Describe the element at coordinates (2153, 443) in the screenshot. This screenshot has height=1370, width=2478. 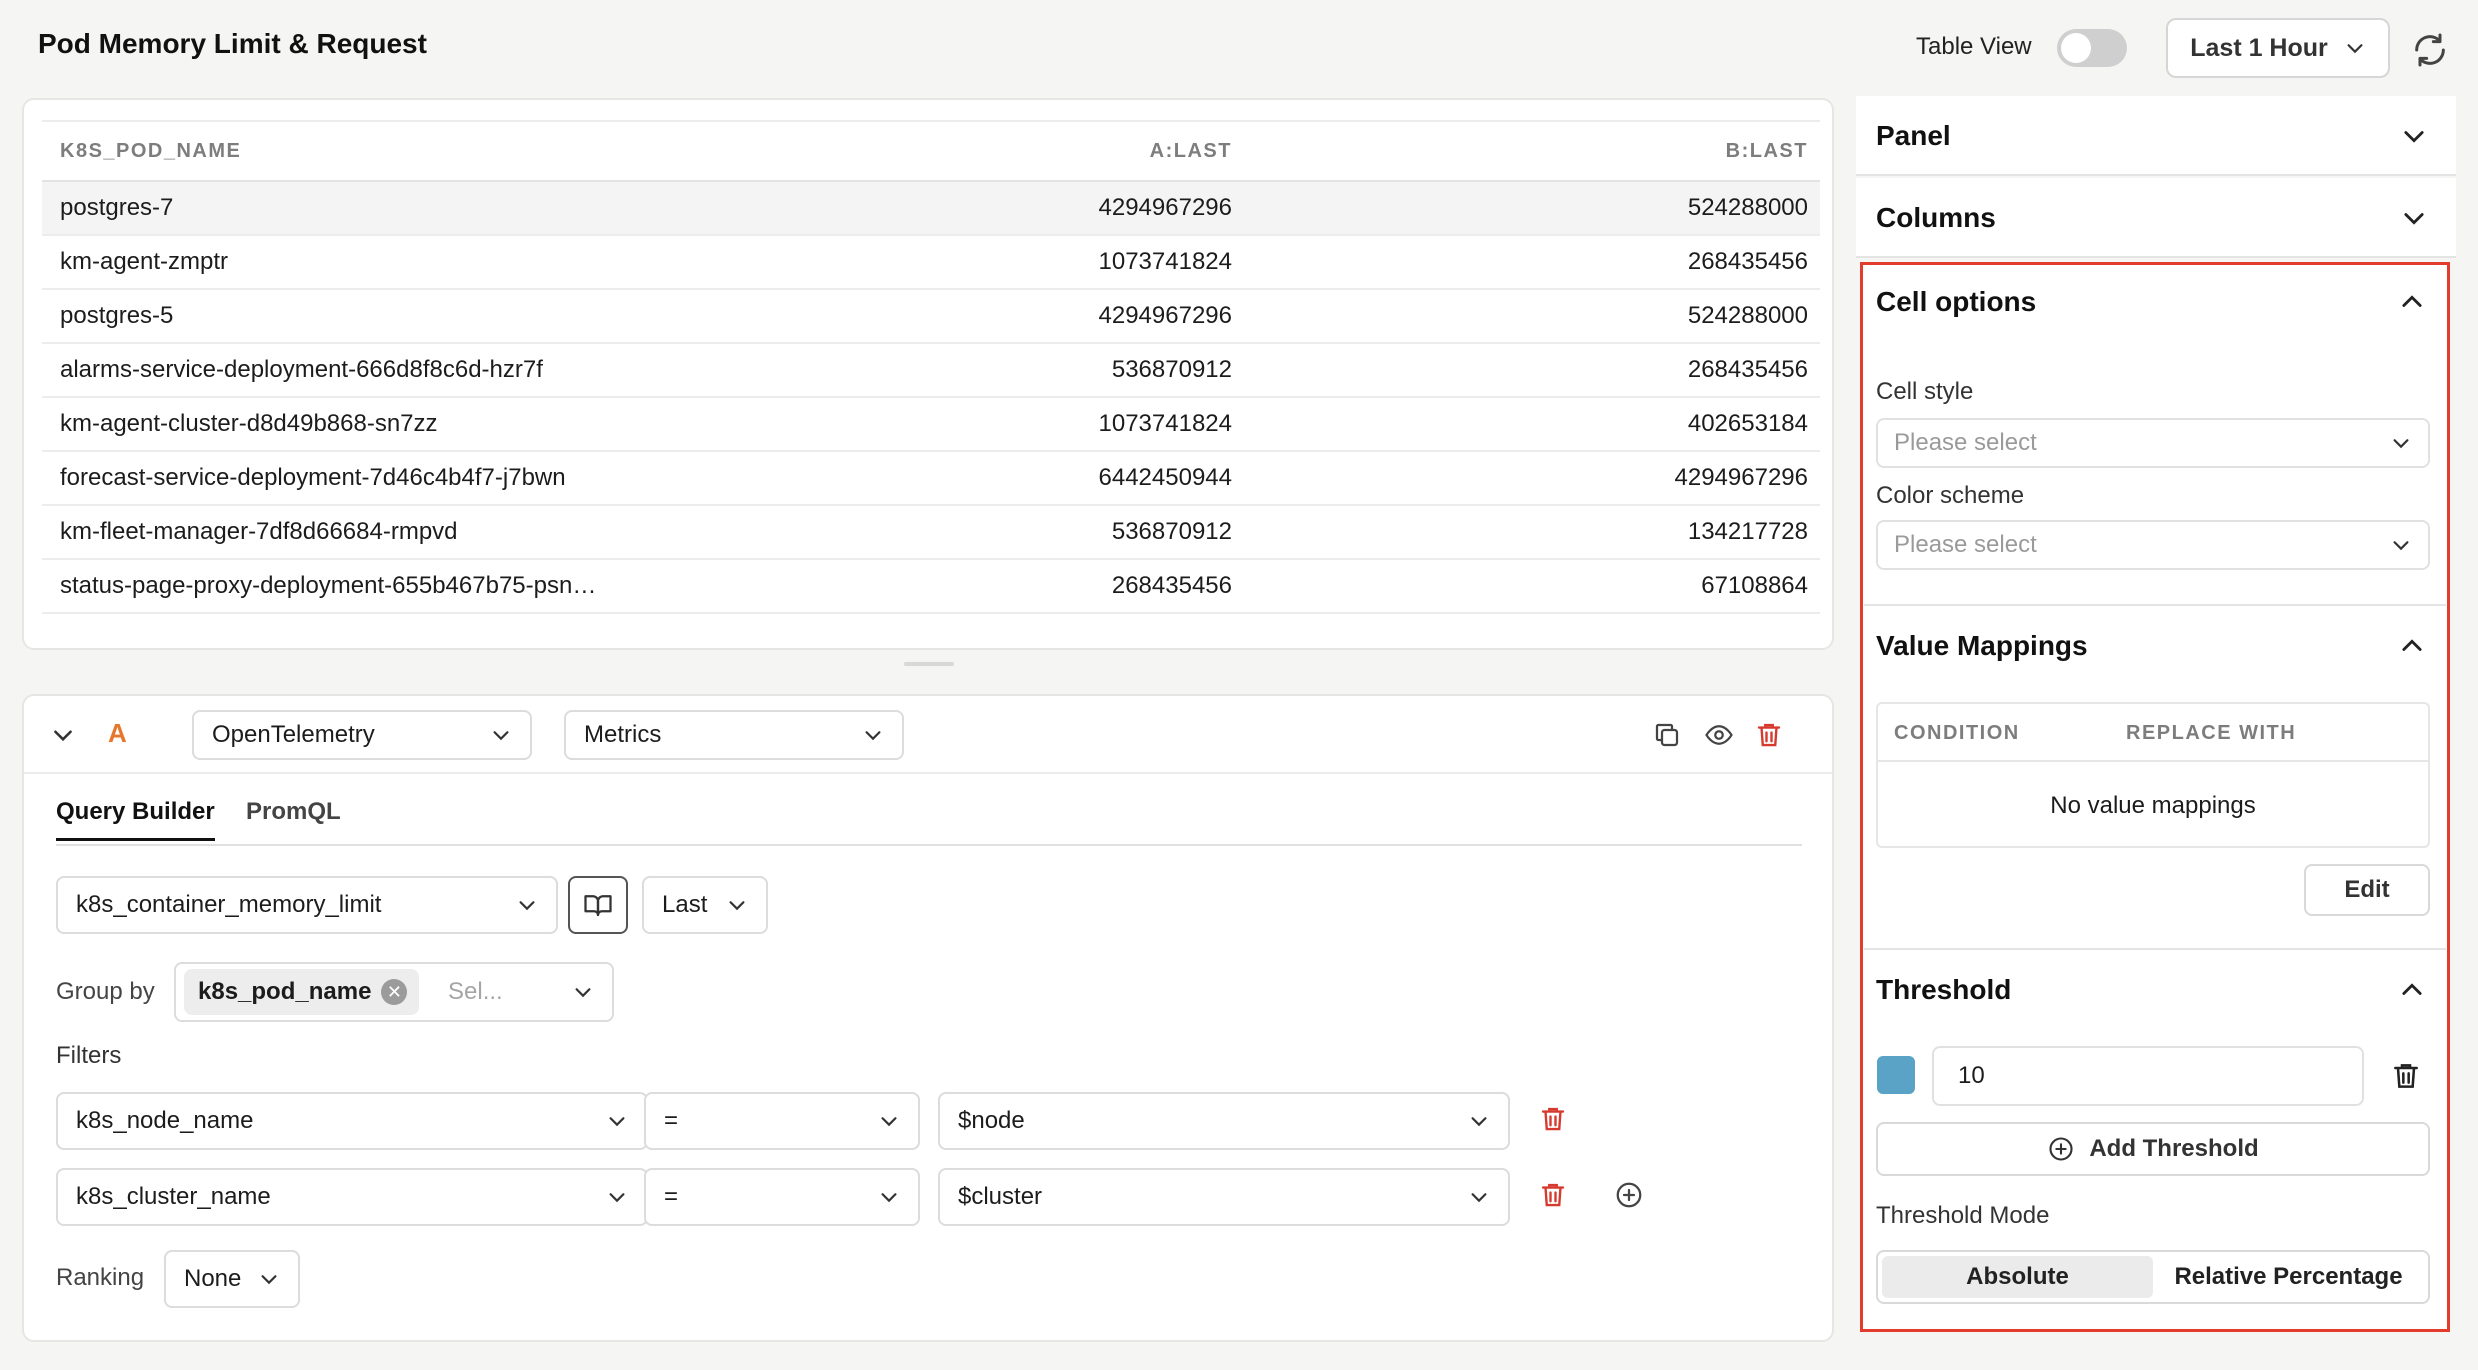
I see `cell-style-select: Please select` at that location.